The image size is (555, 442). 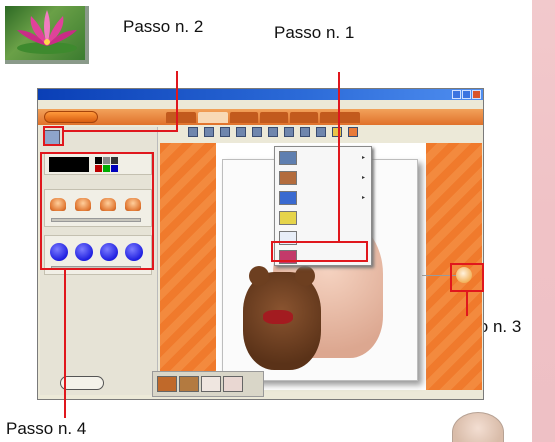 I want to click on toolbar-save-icon, so click(x=193, y=132).